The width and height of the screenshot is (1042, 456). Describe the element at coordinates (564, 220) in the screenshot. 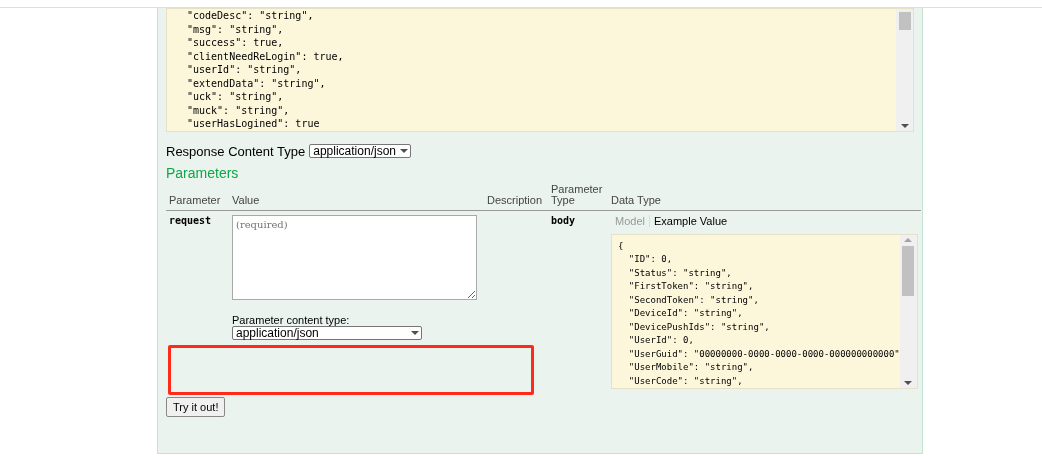

I see `parameter-type: body` at that location.